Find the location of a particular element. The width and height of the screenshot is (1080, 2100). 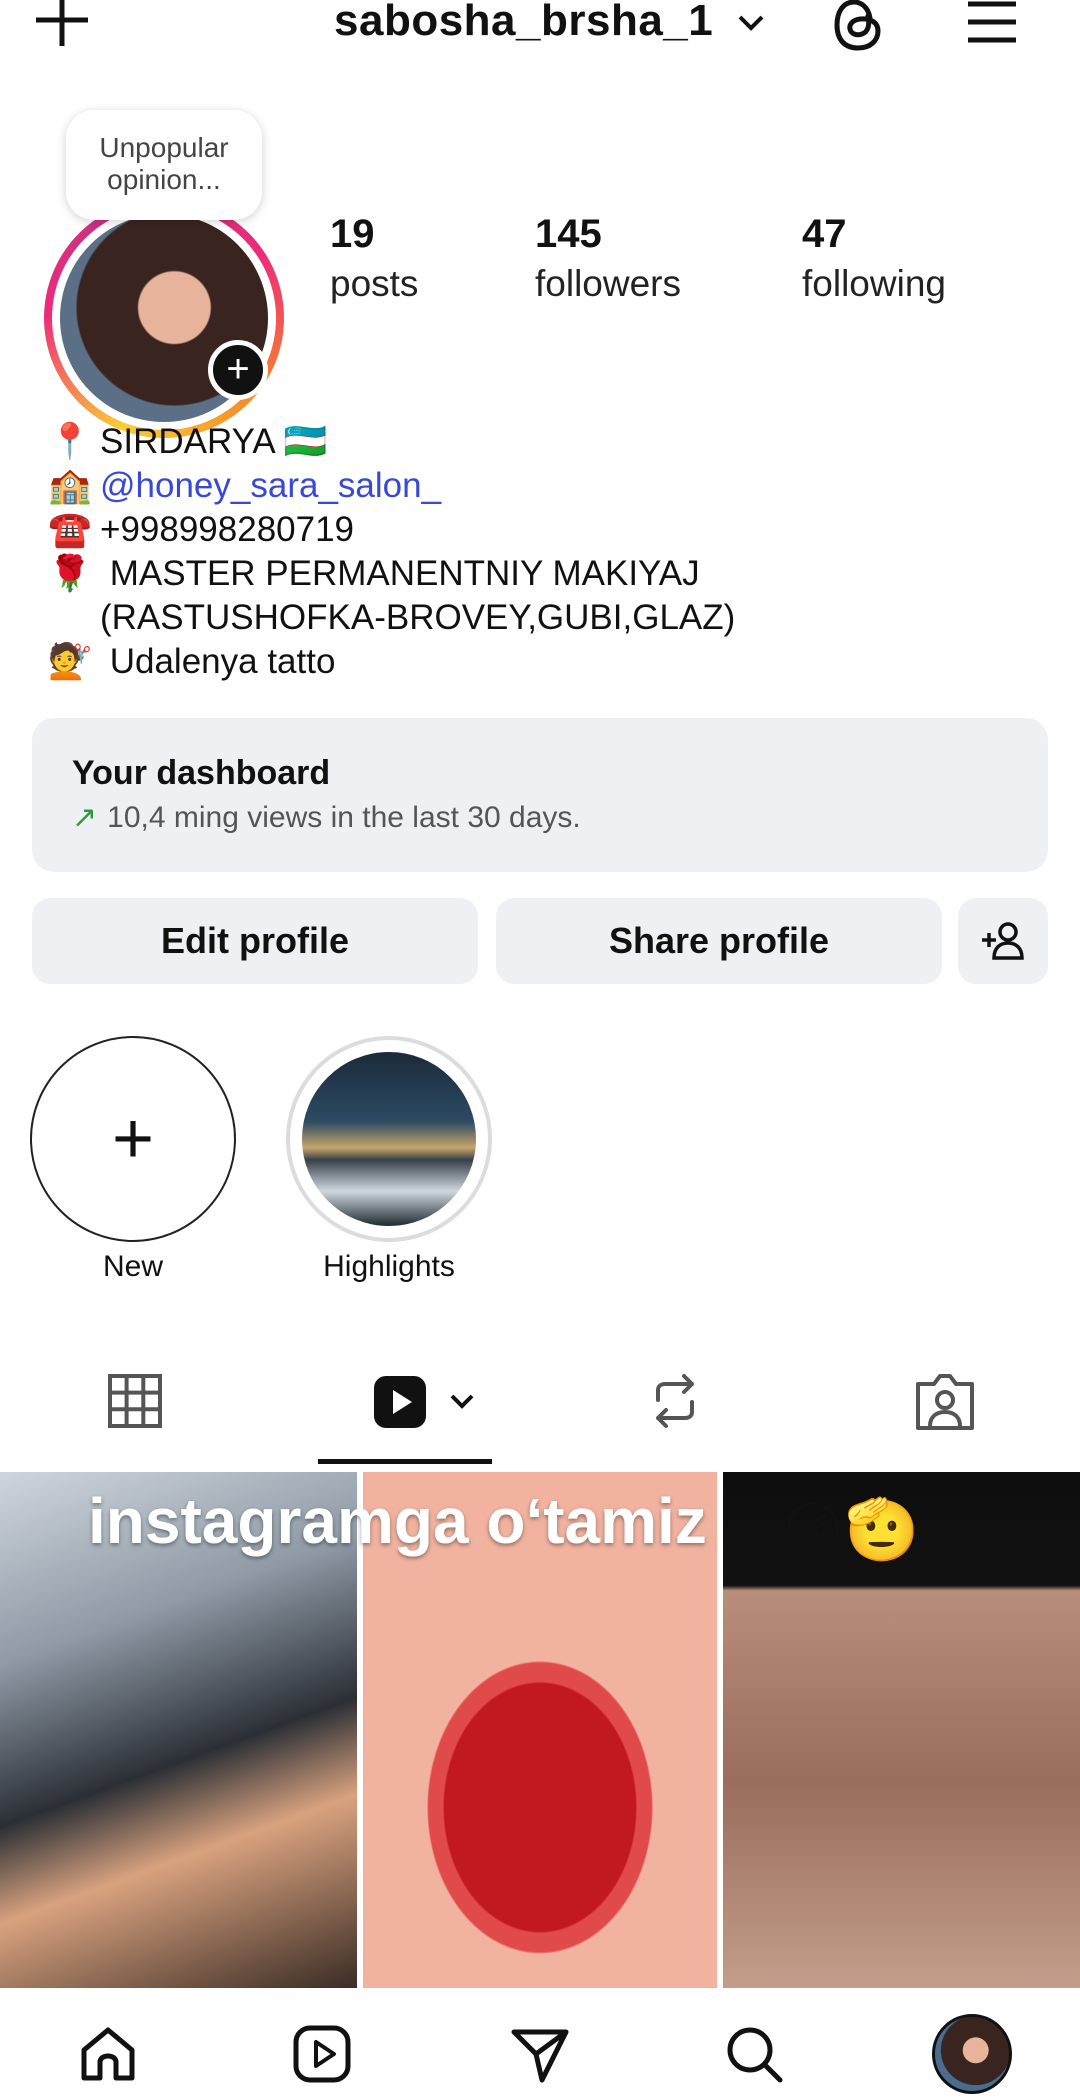

plus-icon: + is located at coordinates (133, 1139).